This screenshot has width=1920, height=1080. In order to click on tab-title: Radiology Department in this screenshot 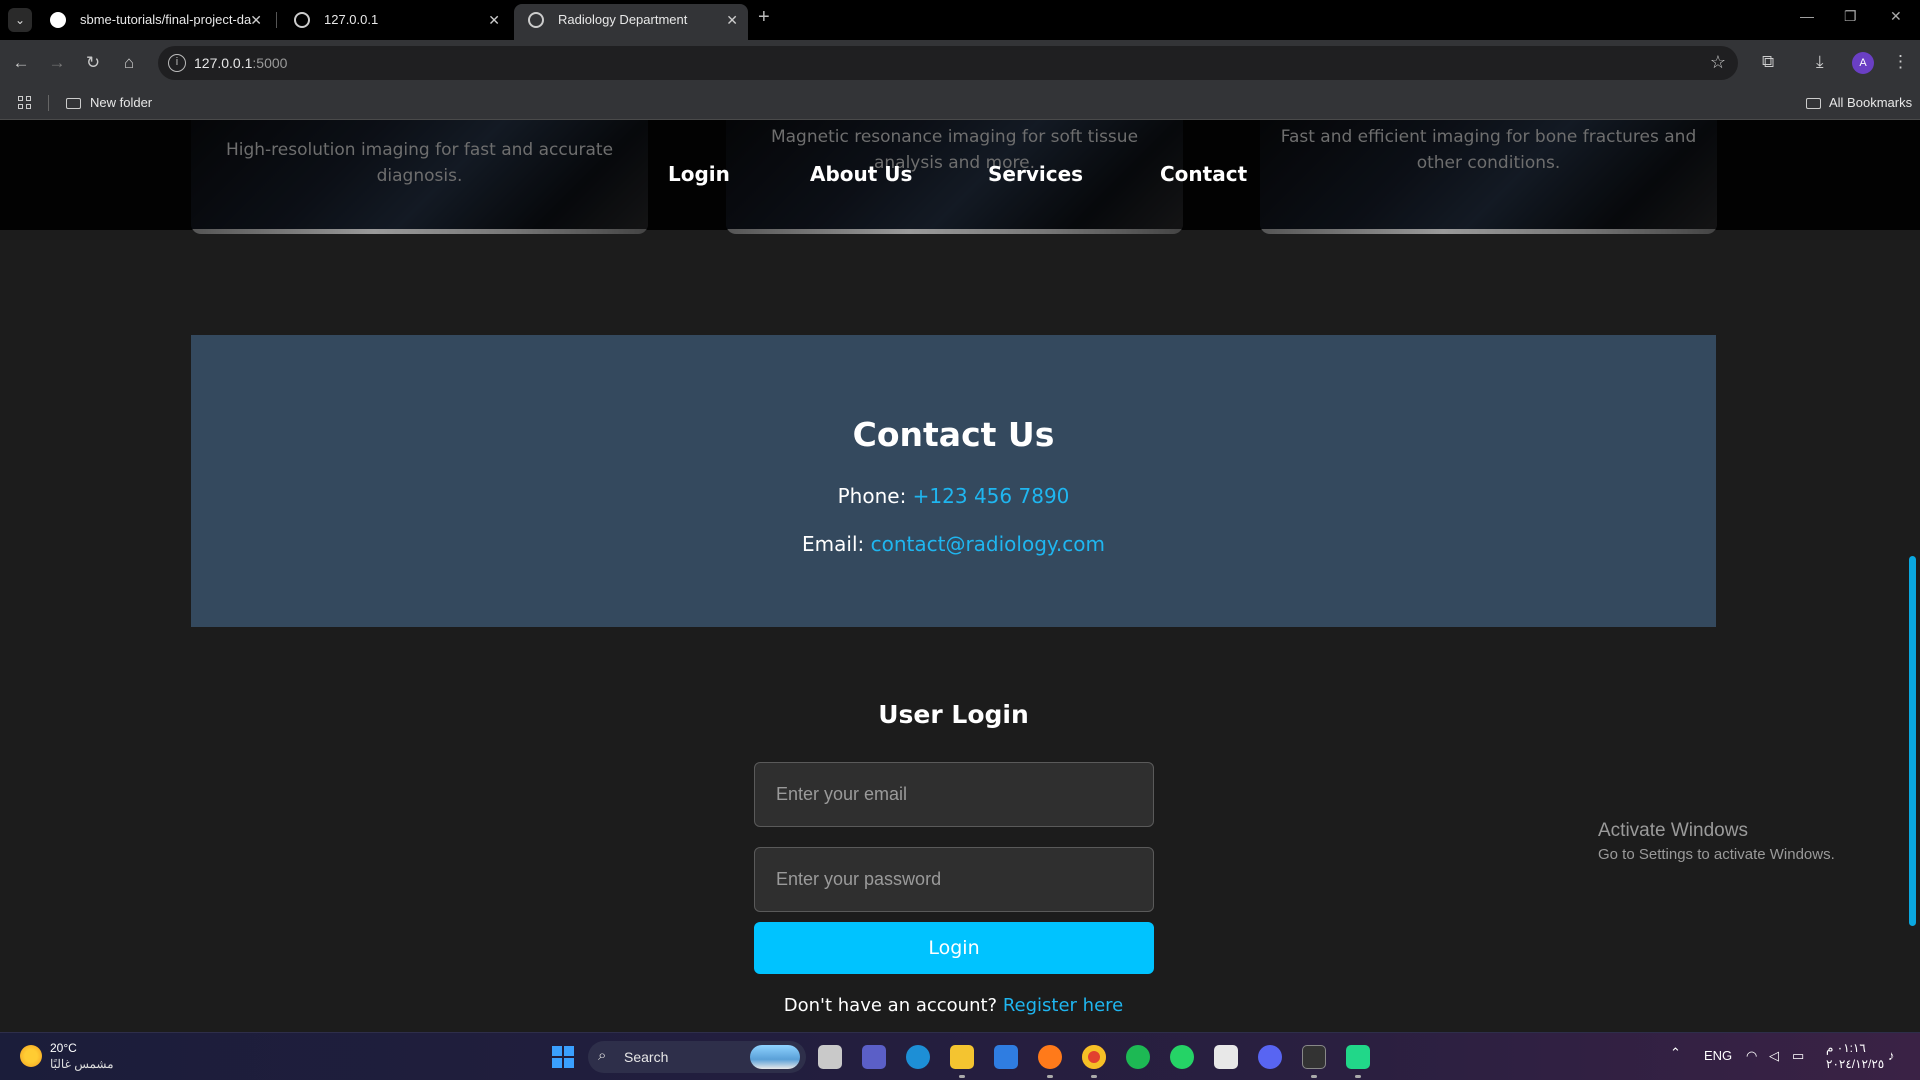, I will do `click(623, 19)`.